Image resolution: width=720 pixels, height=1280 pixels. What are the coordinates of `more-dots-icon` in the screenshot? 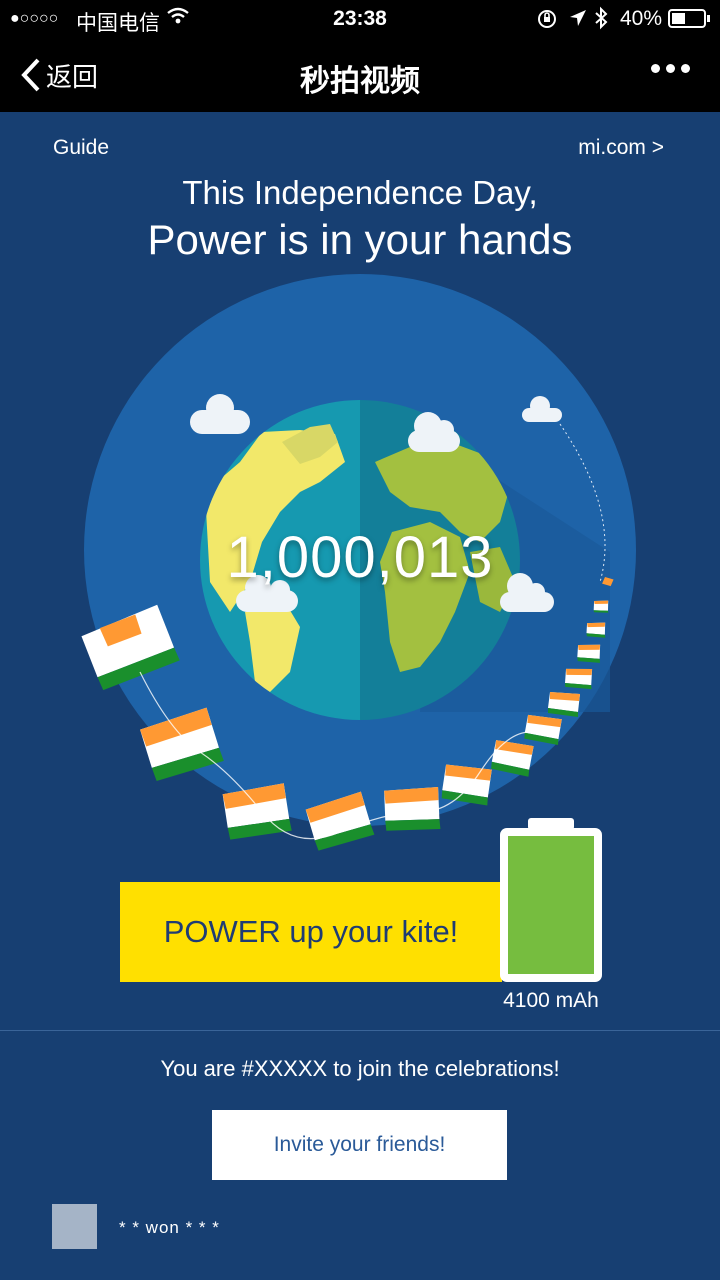 It's located at (670, 68).